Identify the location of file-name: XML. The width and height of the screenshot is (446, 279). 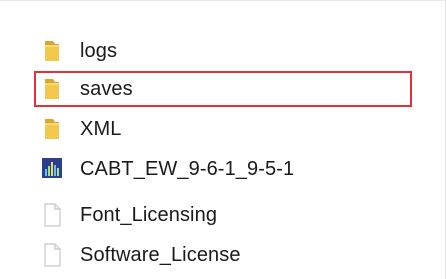
(101, 129).